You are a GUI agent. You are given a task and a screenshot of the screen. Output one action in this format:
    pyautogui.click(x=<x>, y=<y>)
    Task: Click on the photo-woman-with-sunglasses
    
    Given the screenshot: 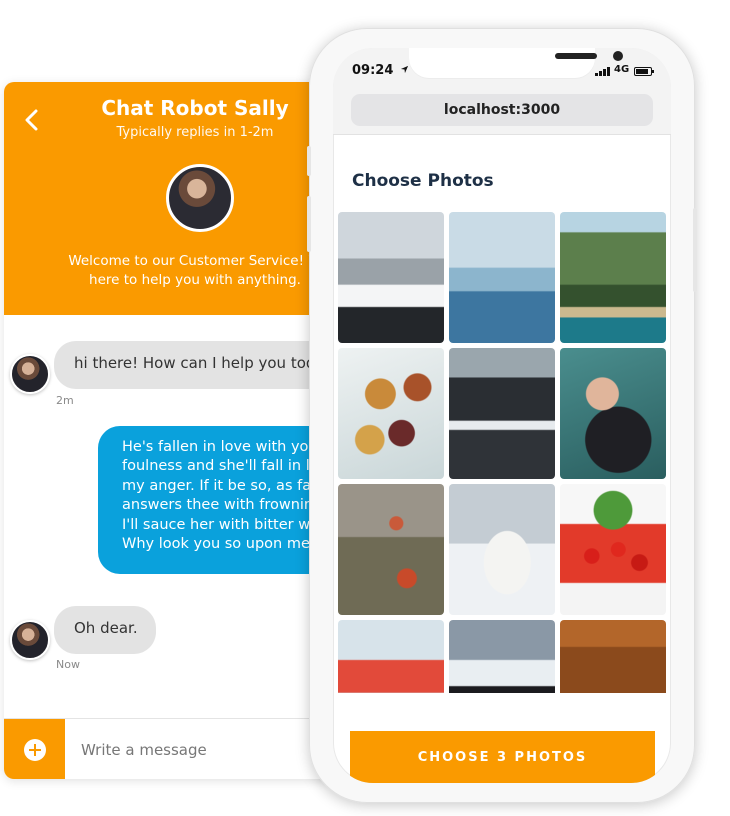 What is the action you would take?
    pyautogui.click(x=613, y=413)
    